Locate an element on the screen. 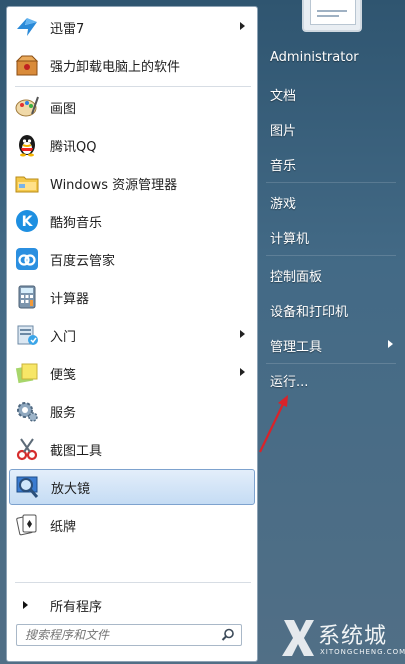 This screenshot has width=405, height=664. program-label: 腾讯QQ is located at coordinates (73, 147).